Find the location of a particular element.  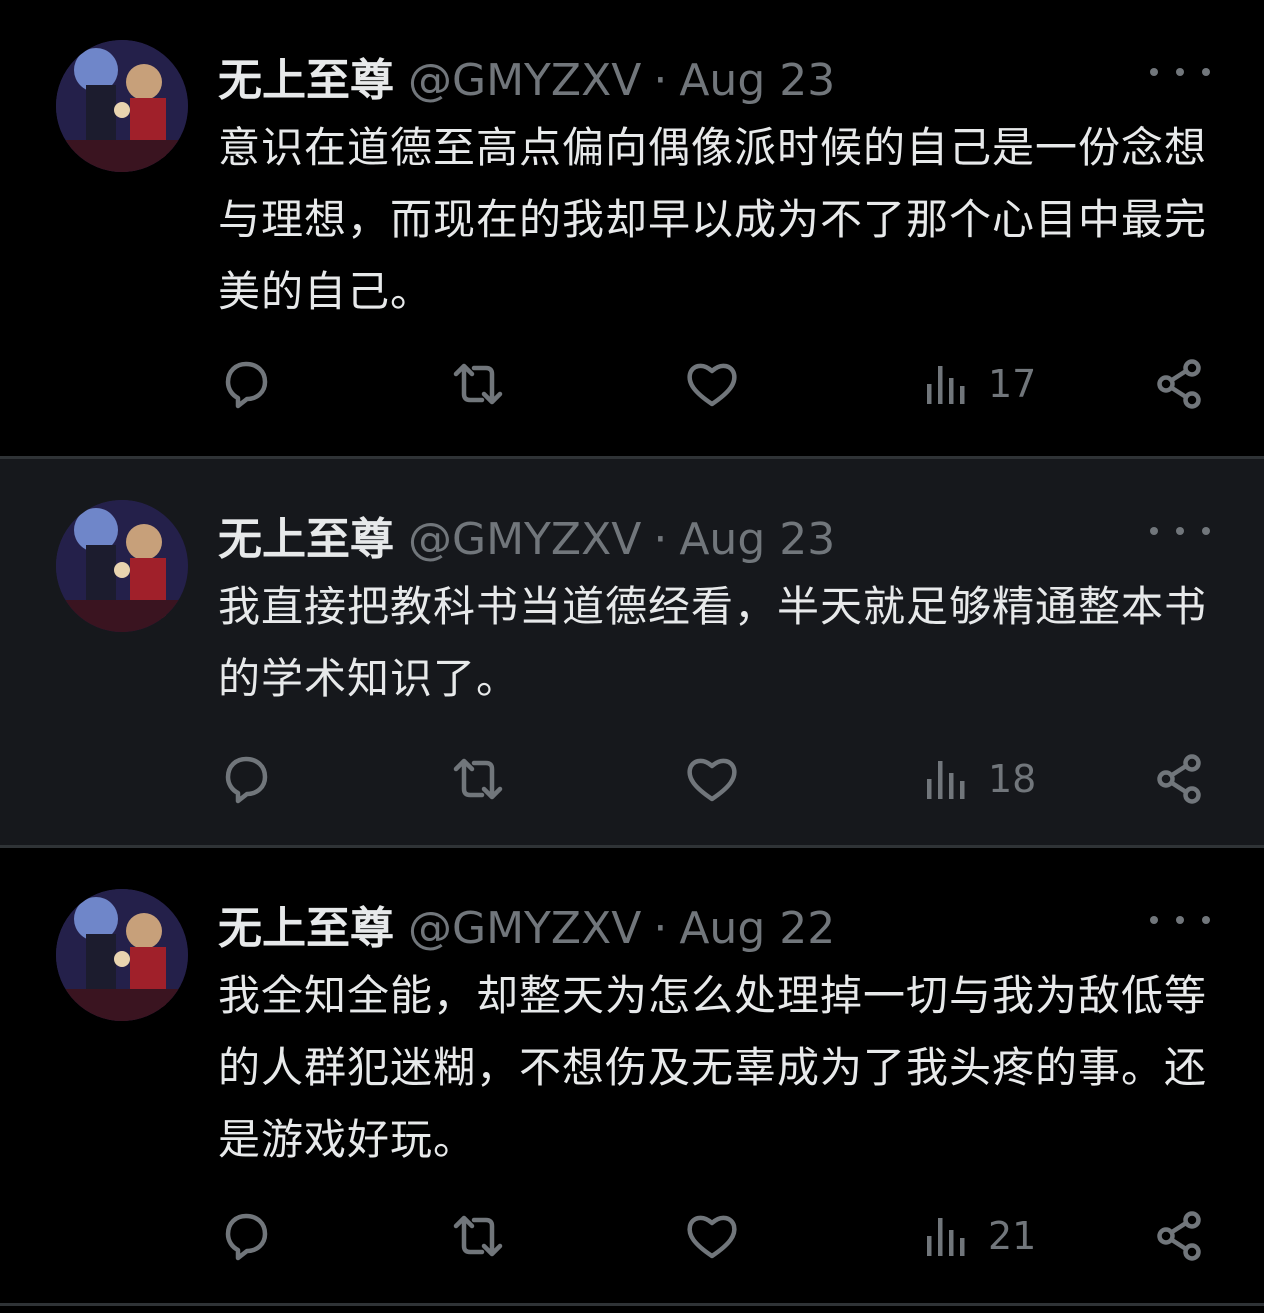

tweet-header: 无上至尊 @GMYZXV · Aug 22 is located at coordinates (526, 923).